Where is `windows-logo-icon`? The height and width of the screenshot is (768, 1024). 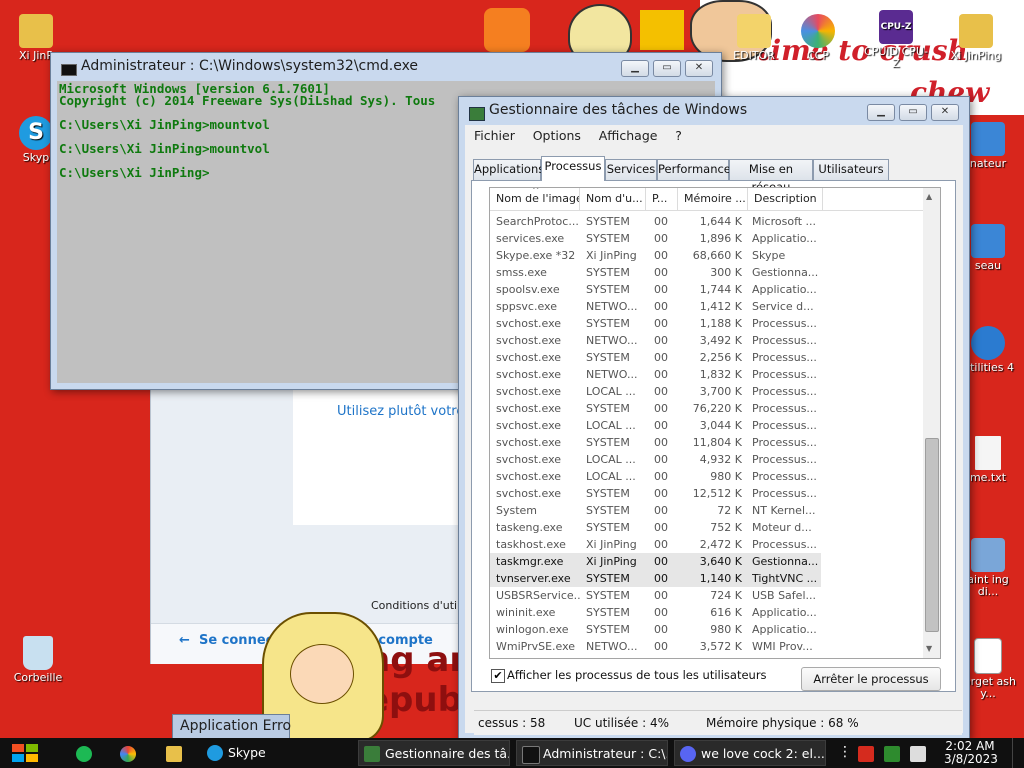
windows-logo-icon is located at coordinates (32, 758).